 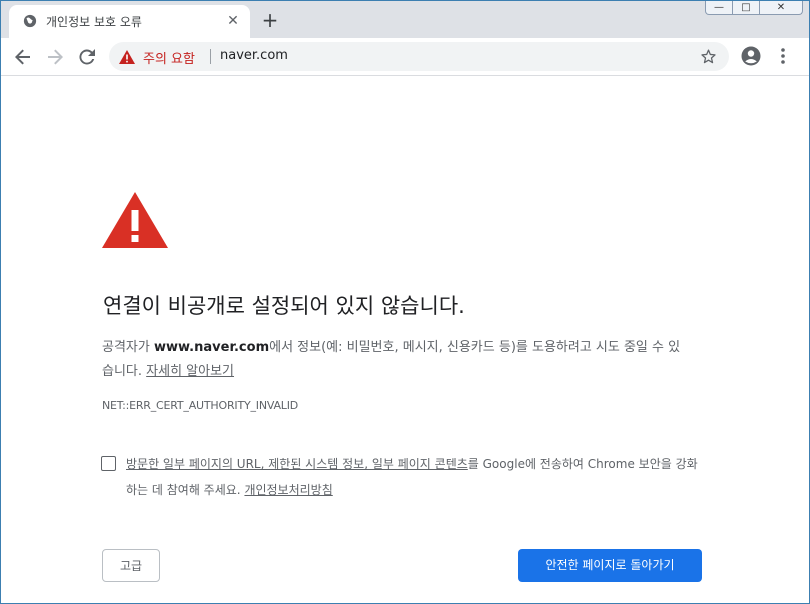 What do you see at coordinates (288, 490) in the screenshot?
I see `privacy-policy-link: 개인정보처리방침` at bounding box center [288, 490].